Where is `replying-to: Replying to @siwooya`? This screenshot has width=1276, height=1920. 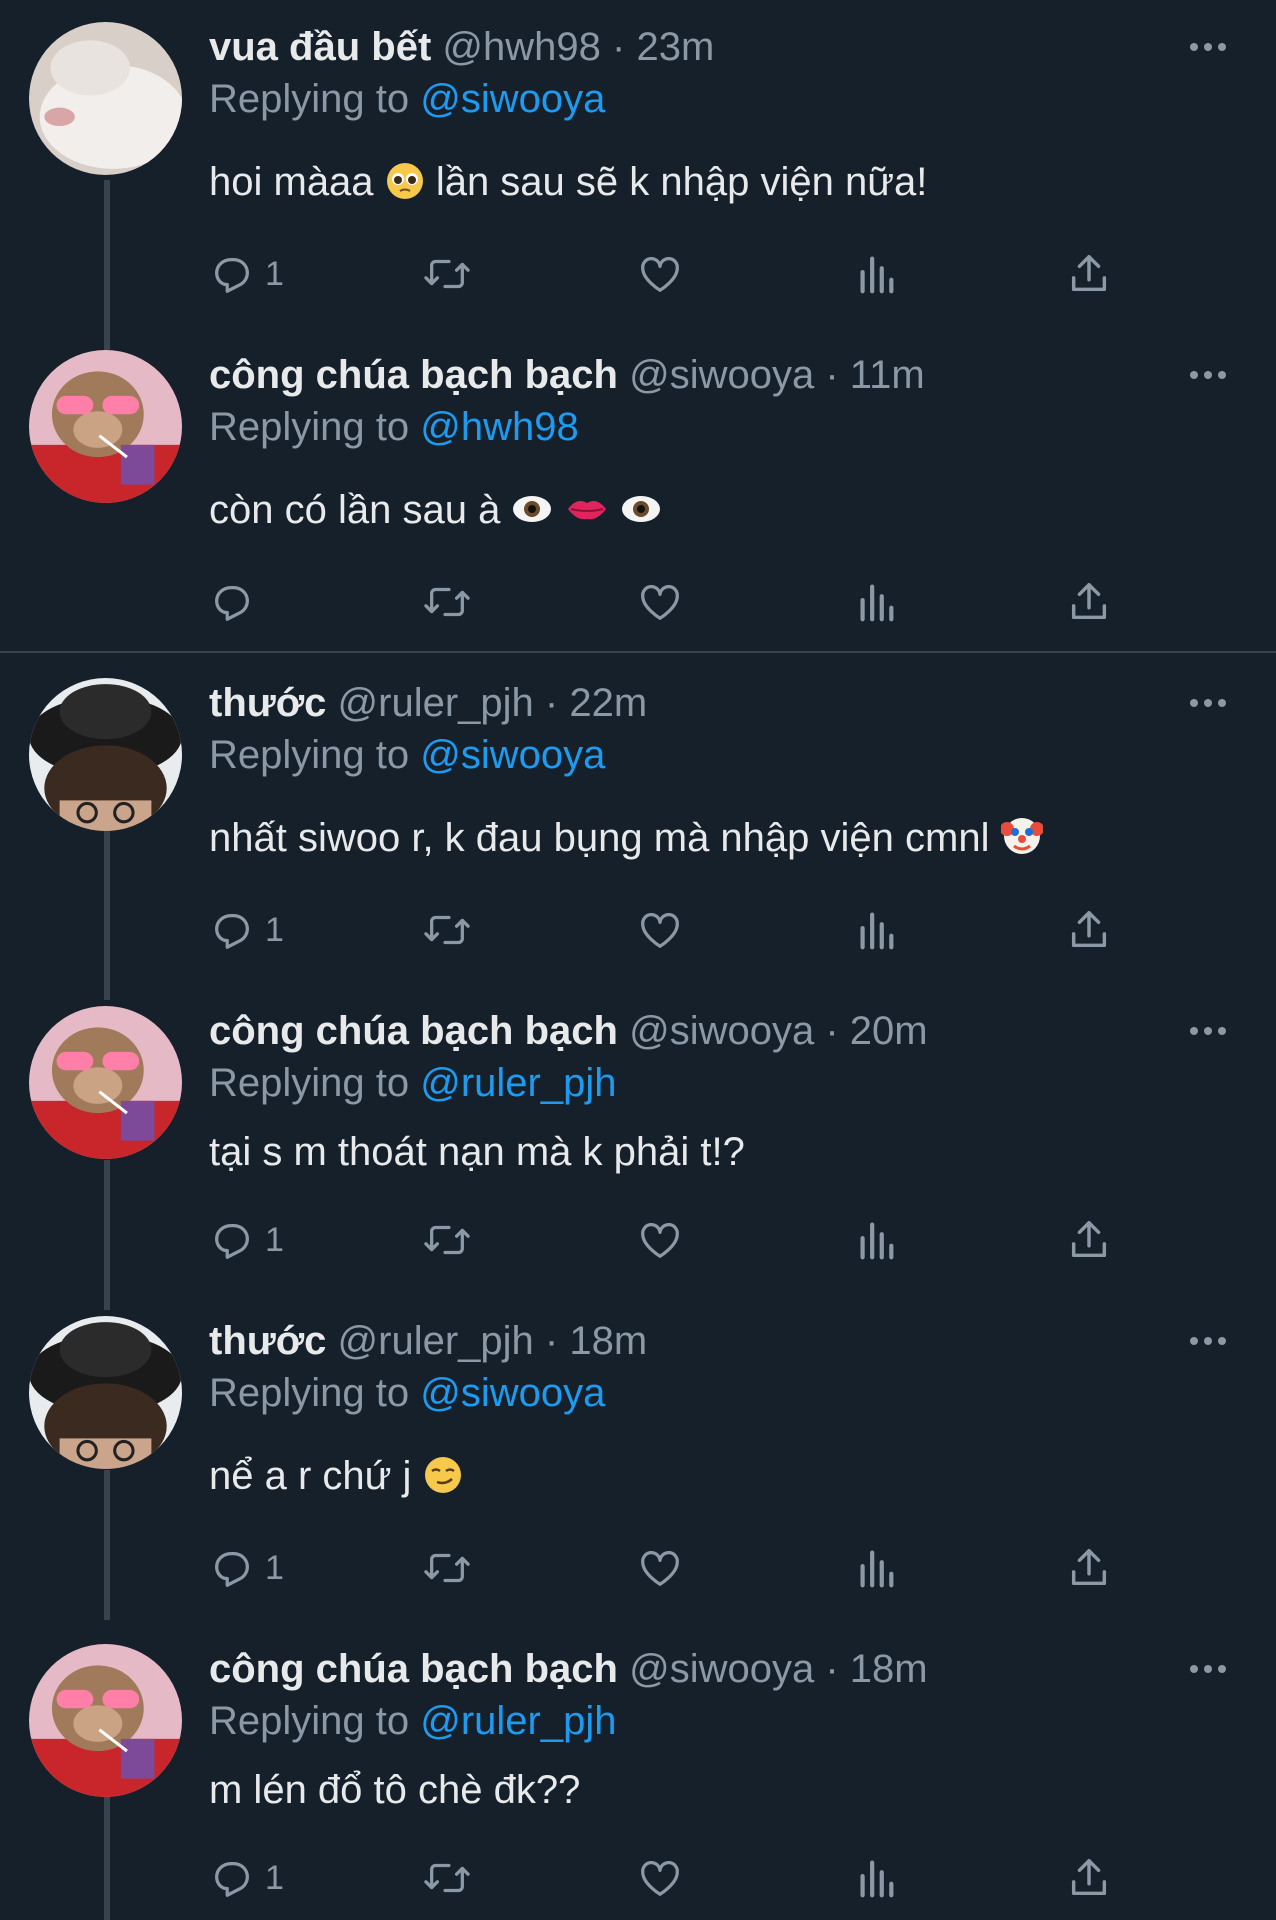
replying-to: Replying to @siwooya is located at coordinates (407, 755).